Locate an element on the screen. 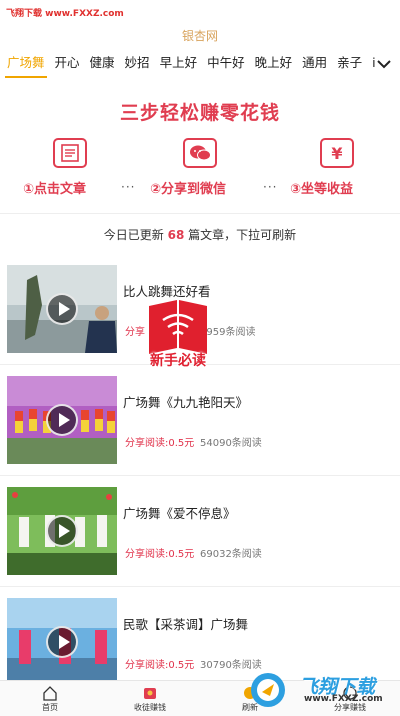  article-title: 广场舞《九九艳阳天》 is located at coordinates (185, 401).